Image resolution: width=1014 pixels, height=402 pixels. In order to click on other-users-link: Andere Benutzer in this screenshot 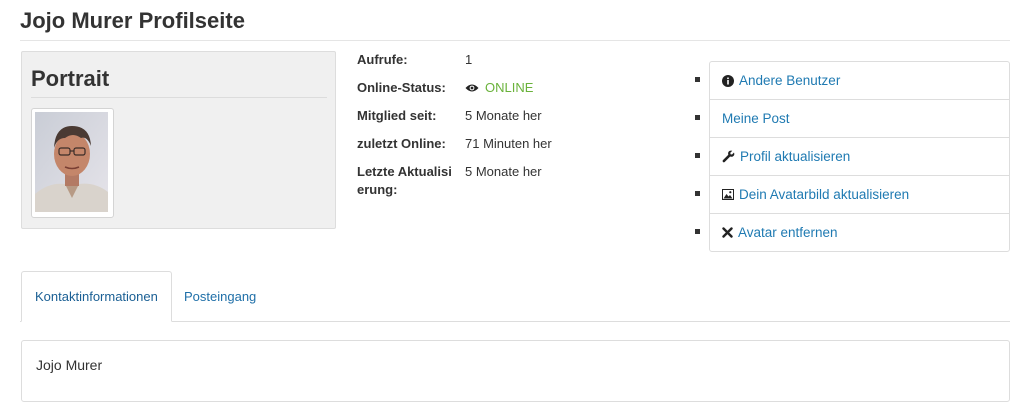, I will do `click(859, 80)`.